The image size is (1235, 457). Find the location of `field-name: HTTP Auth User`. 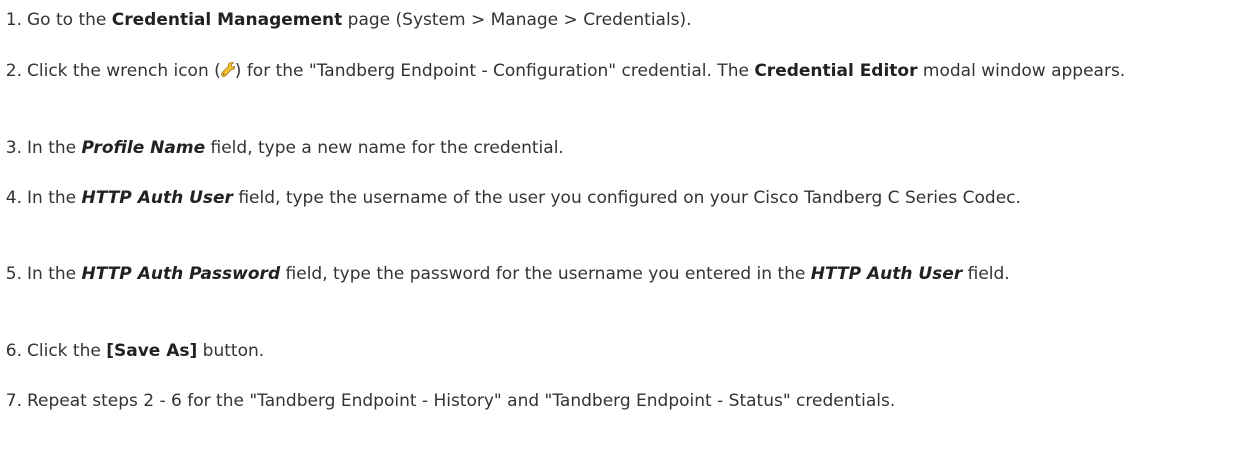

field-name: HTTP Auth User is located at coordinates (157, 198).